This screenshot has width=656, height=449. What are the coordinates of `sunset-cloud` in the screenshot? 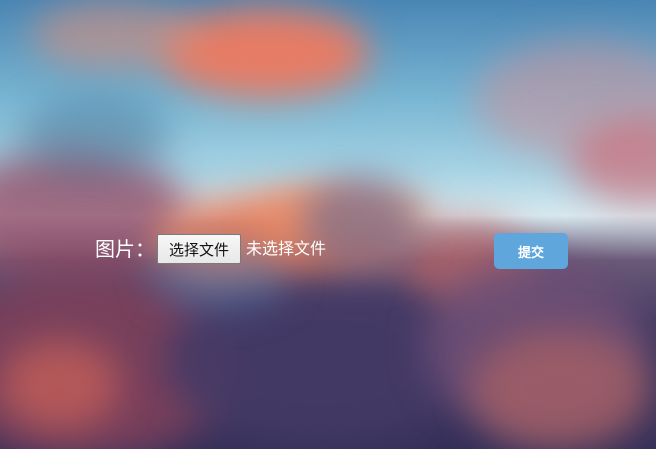 It's located at (60, 385).